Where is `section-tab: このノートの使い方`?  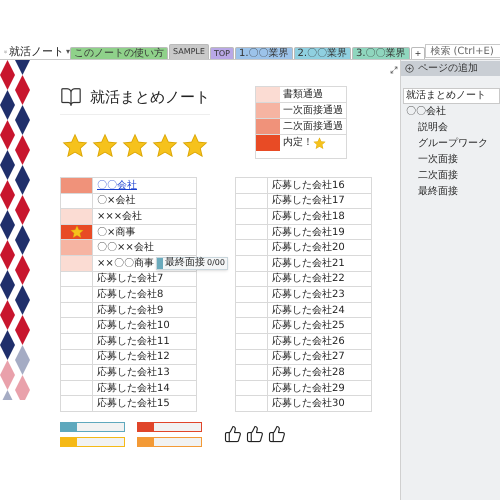 section-tab: このノートの使い方 is located at coordinates (119, 53).